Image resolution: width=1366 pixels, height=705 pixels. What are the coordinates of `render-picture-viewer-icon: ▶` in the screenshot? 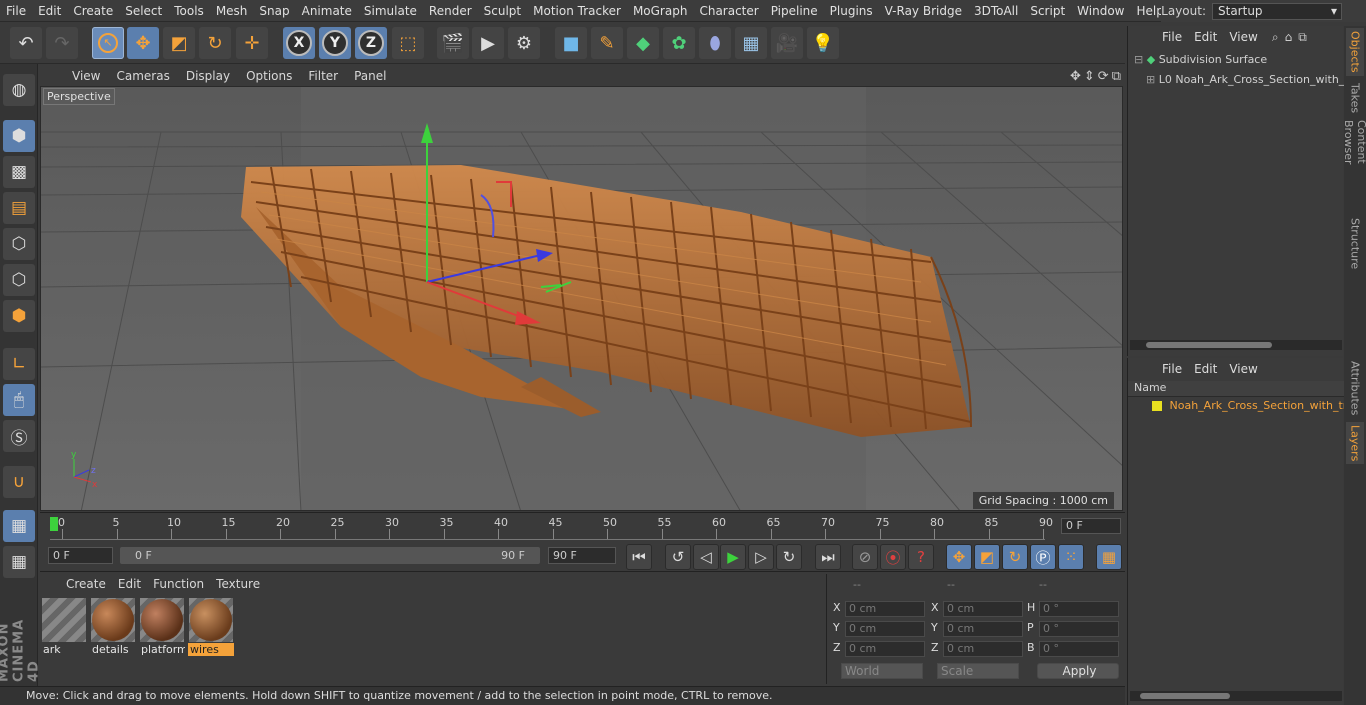 It's located at (488, 43).